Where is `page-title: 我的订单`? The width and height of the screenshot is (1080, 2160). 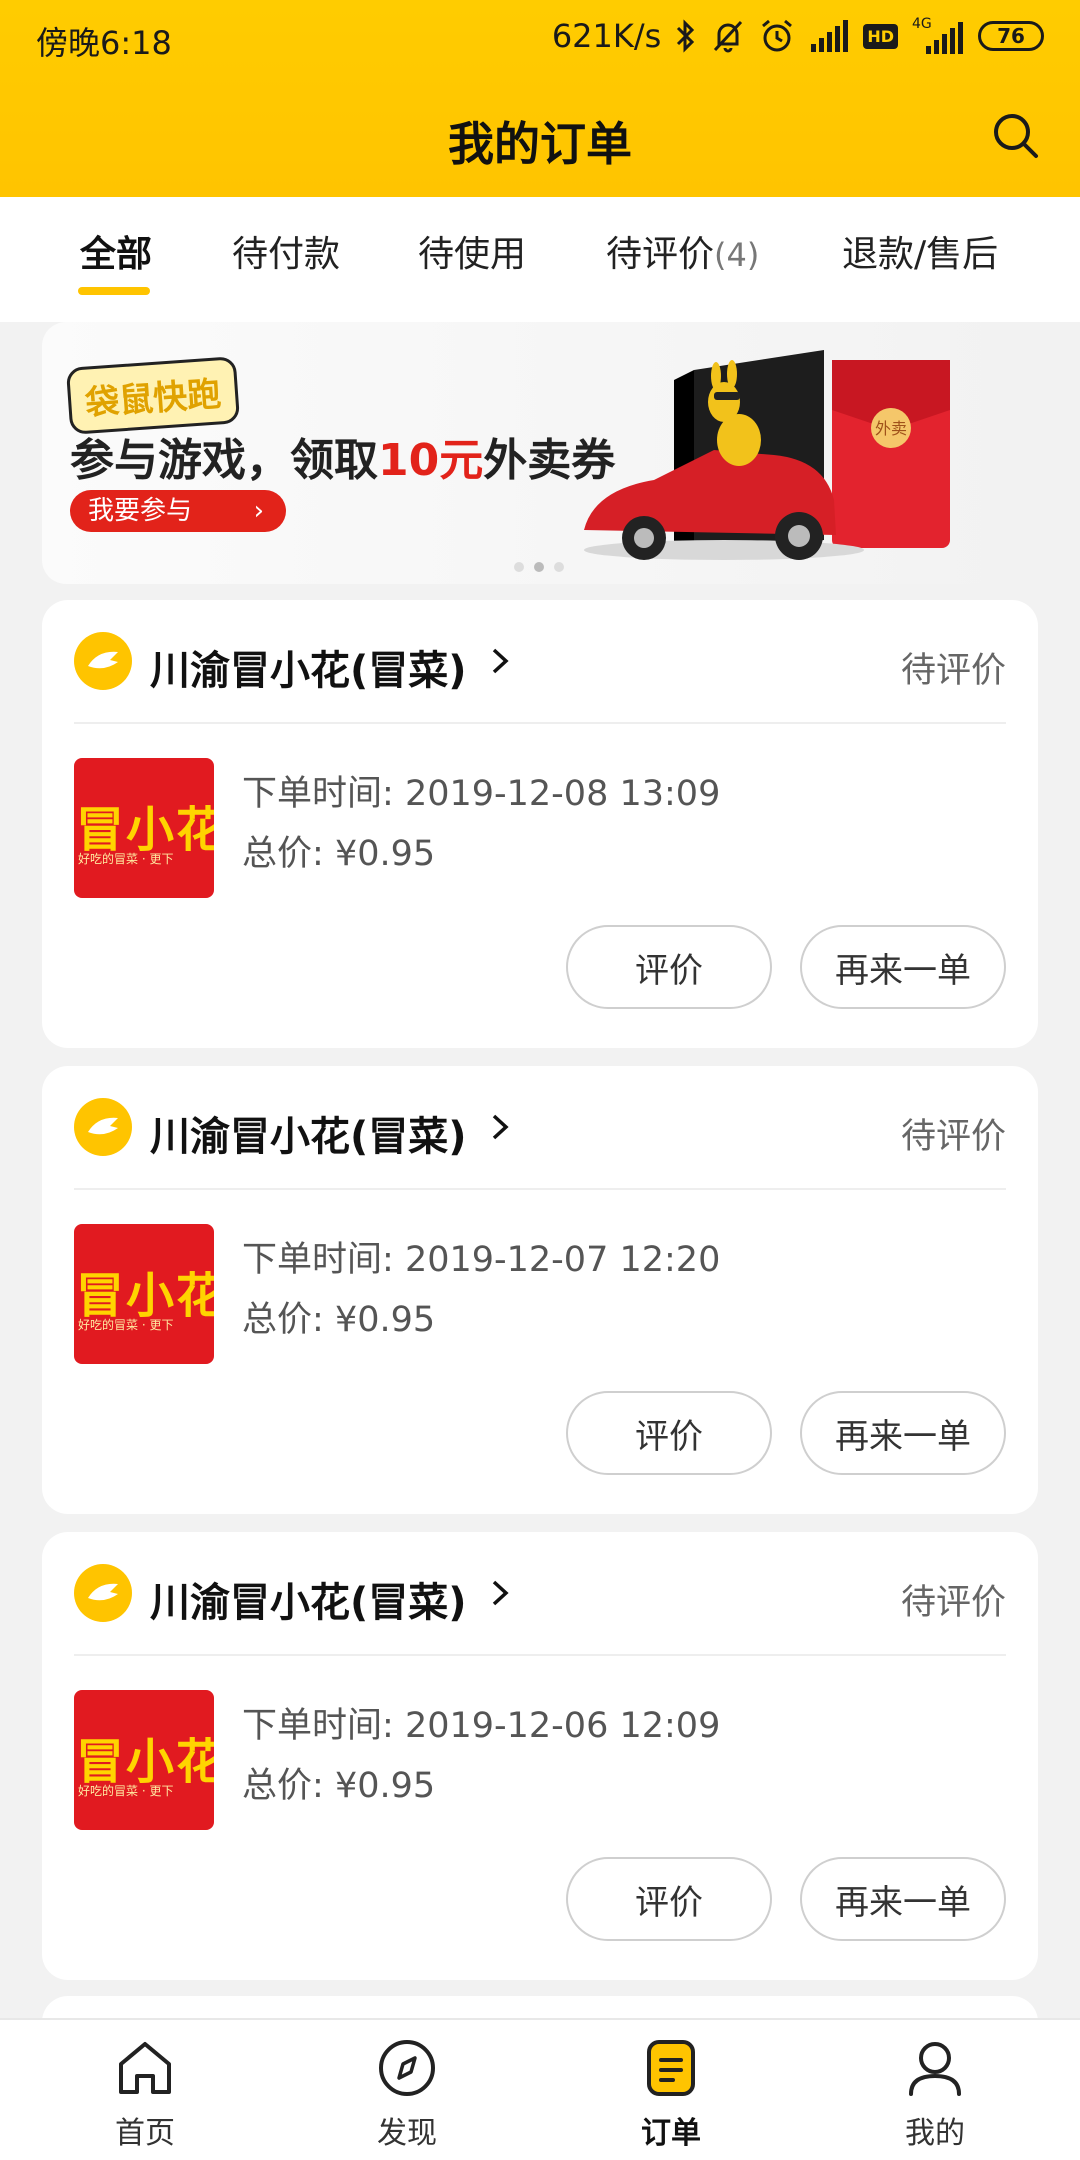 page-title: 我的订单 is located at coordinates (540, 144).